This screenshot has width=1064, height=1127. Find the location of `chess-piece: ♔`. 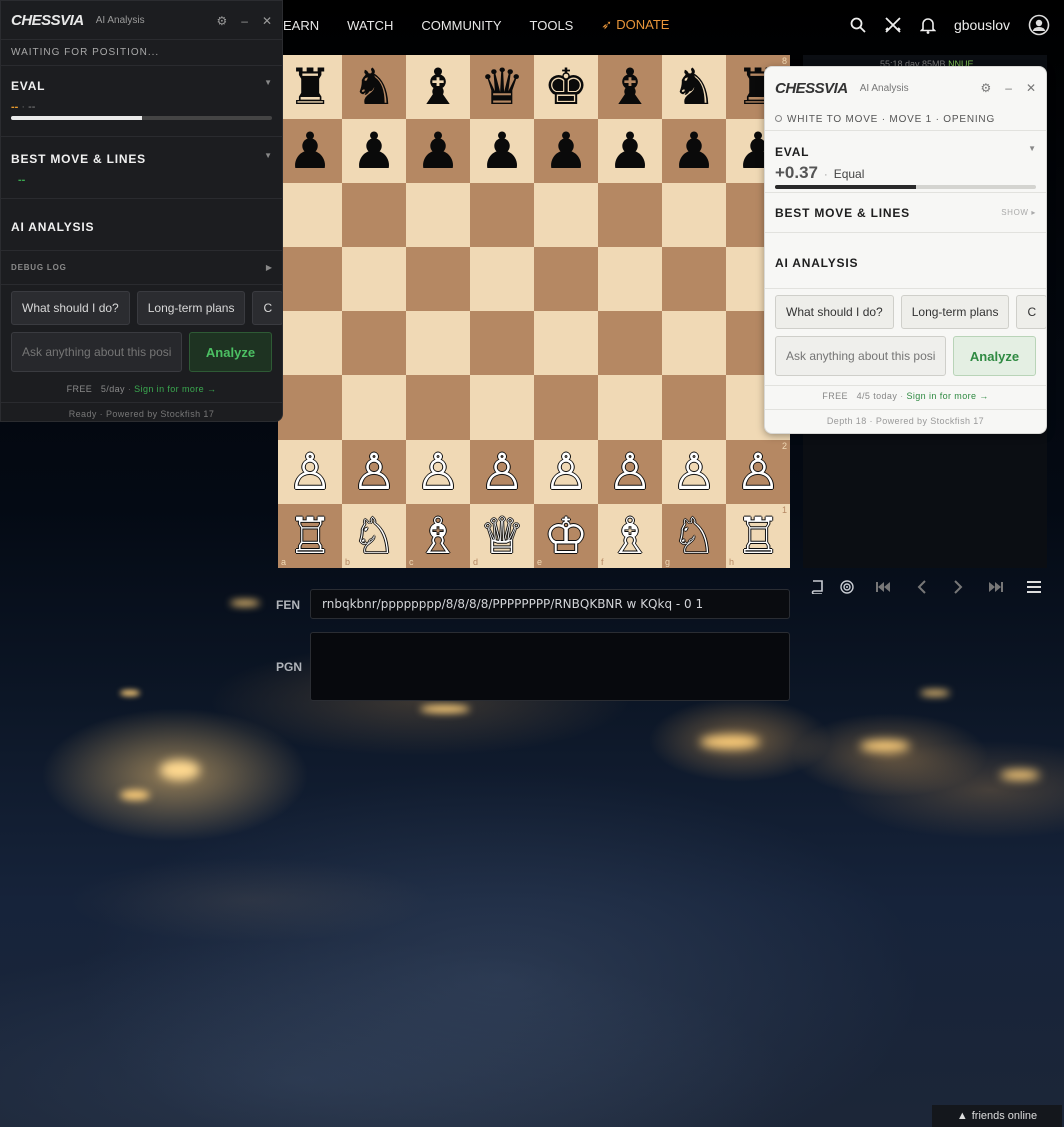

chess-piece: ♔ is located at coordinates (566, 536).